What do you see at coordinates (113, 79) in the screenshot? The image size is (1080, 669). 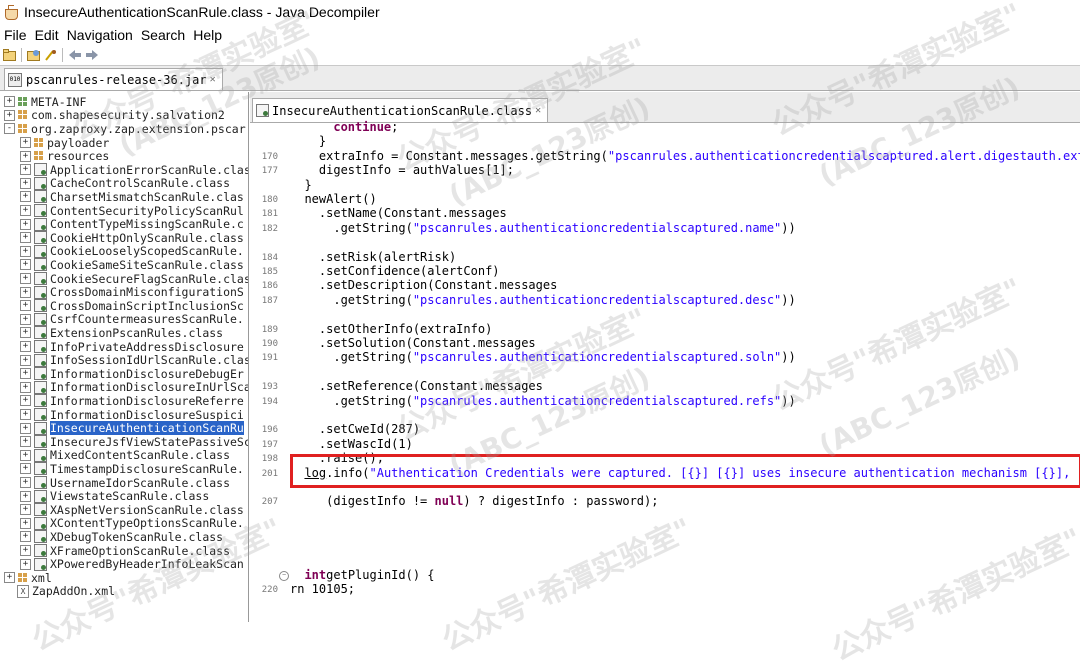 I see `tab-jar-file: 010 pscanrules-release-36.jar ✕` at bounding box center [113, 79].